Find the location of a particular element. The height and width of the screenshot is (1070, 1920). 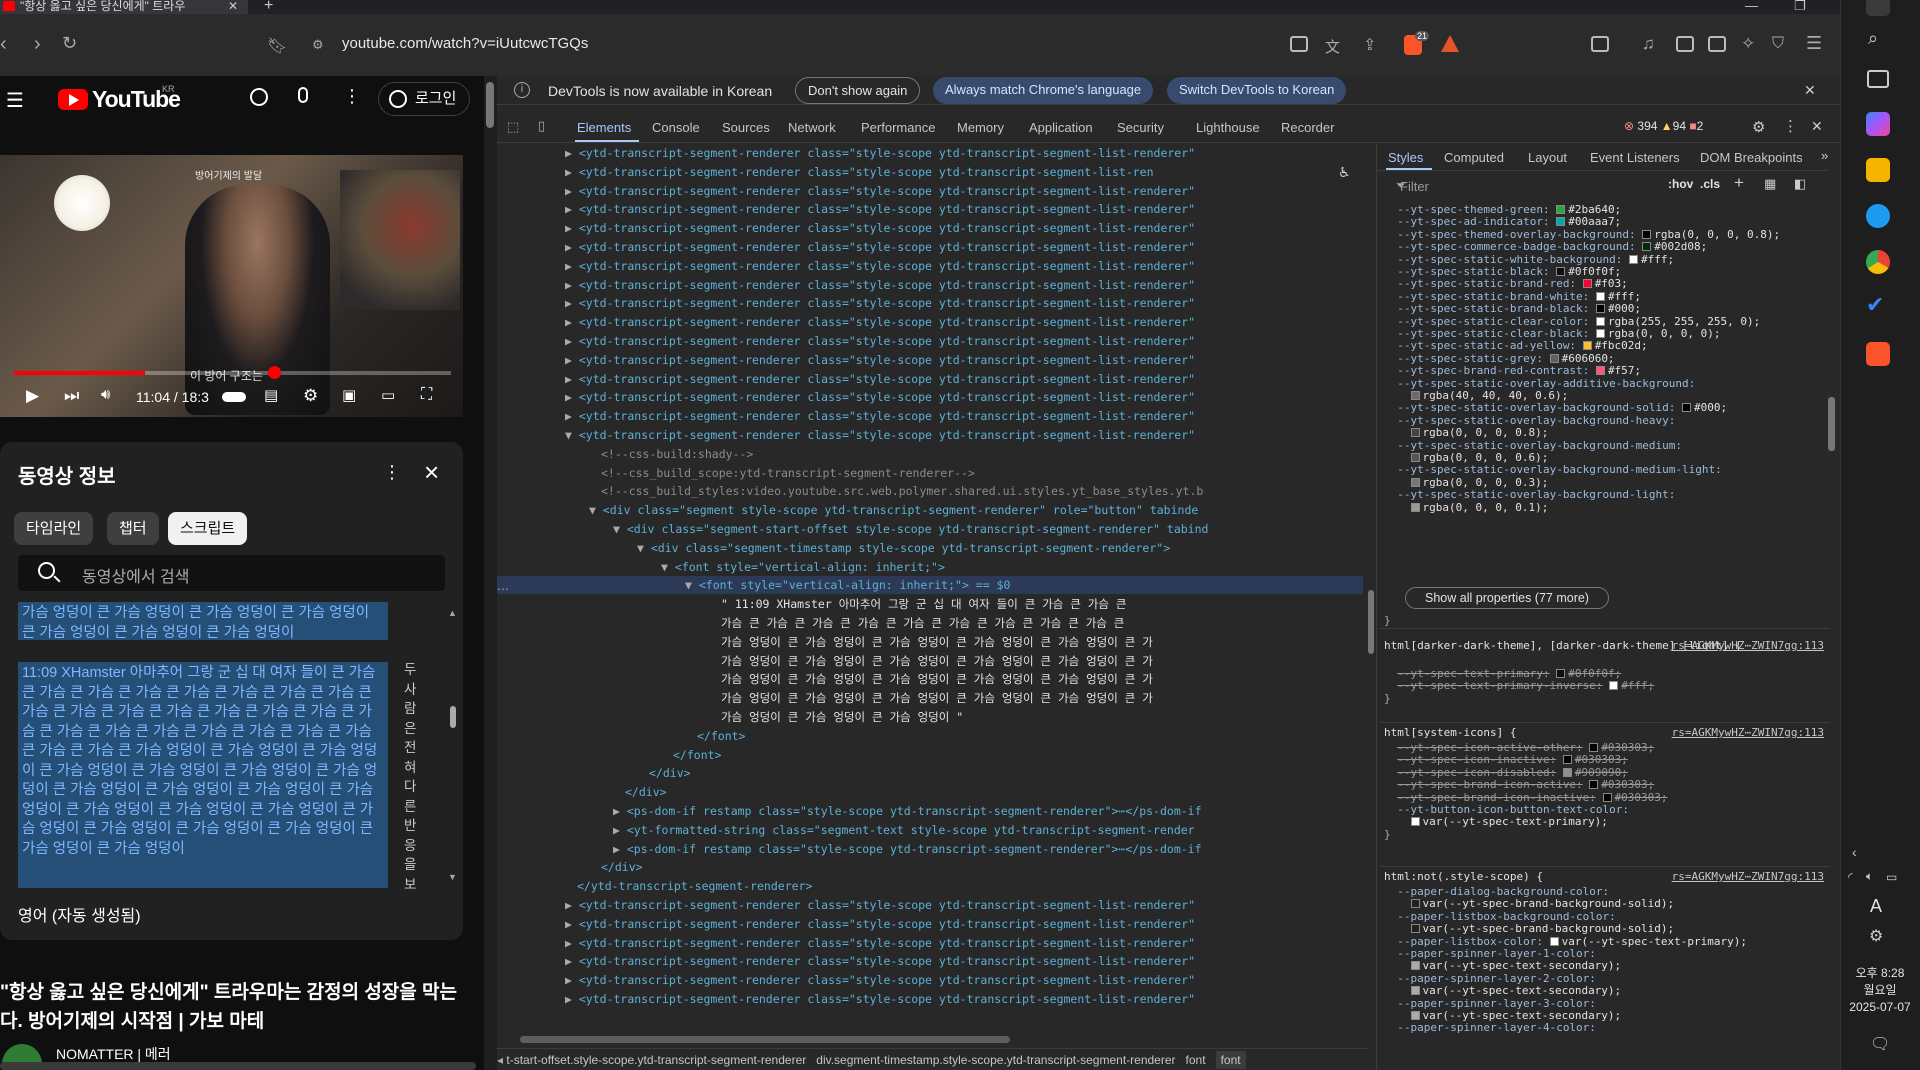

dom-node-line: </font> is located at coordinates (930, 736).